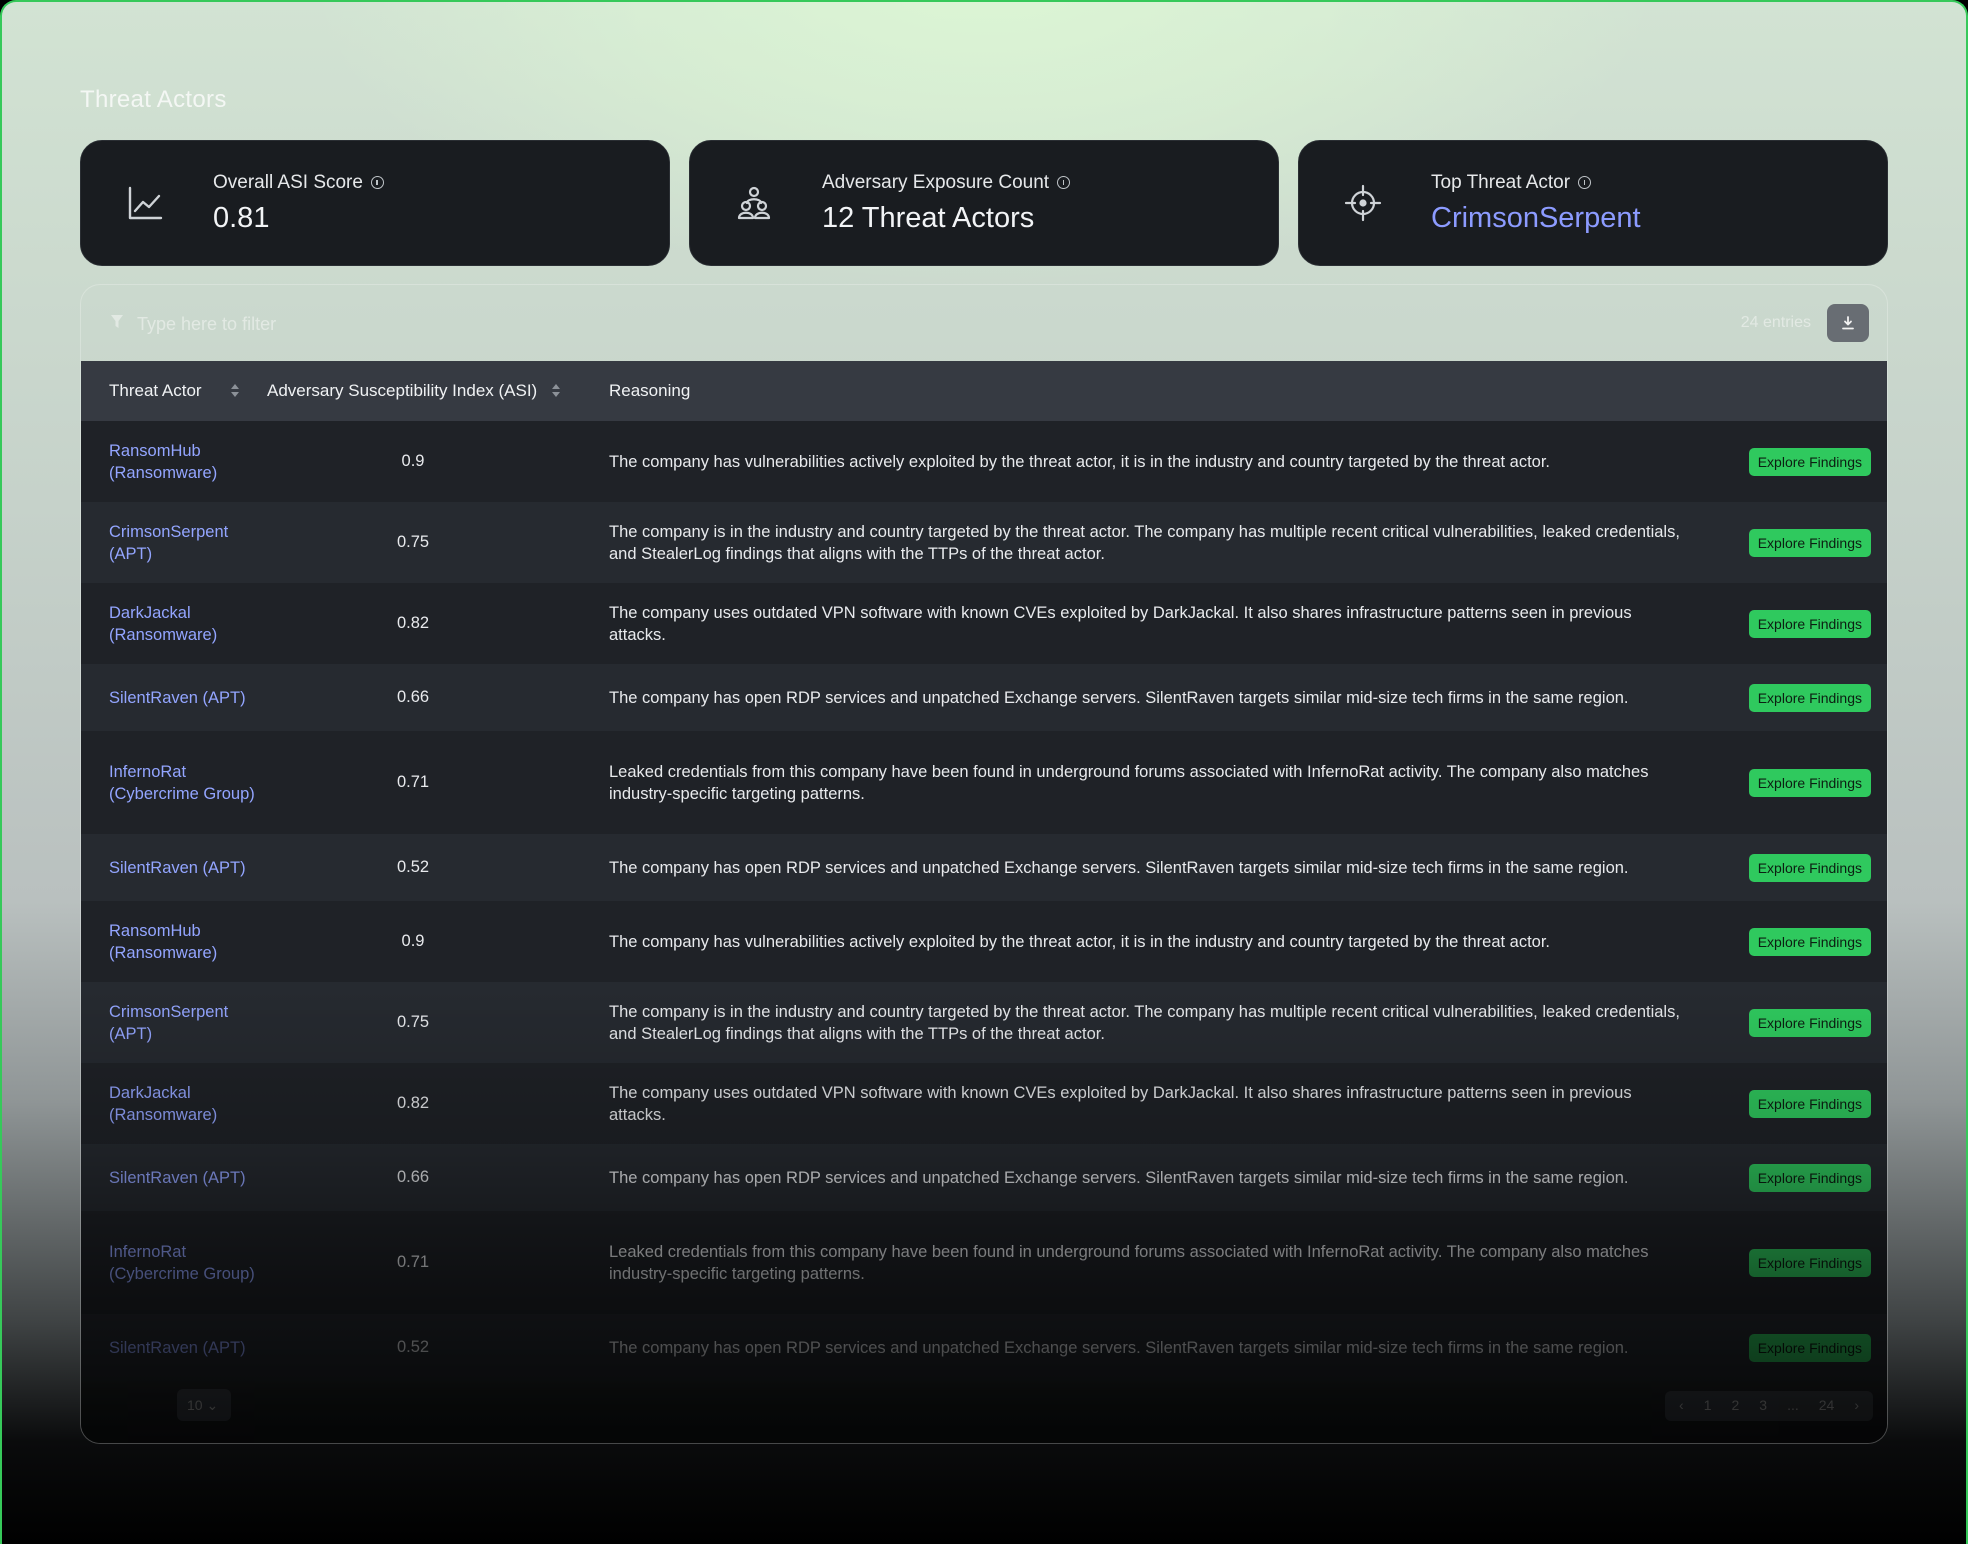 Image resolution: width=1968 pixels, height=1544 pixels. What do you see at coordinates (1769, 1406) in the screenshot?
I see `pagination: ‹ 1 2 3 ... 24 ›` at bounding box center [1769, 1406].